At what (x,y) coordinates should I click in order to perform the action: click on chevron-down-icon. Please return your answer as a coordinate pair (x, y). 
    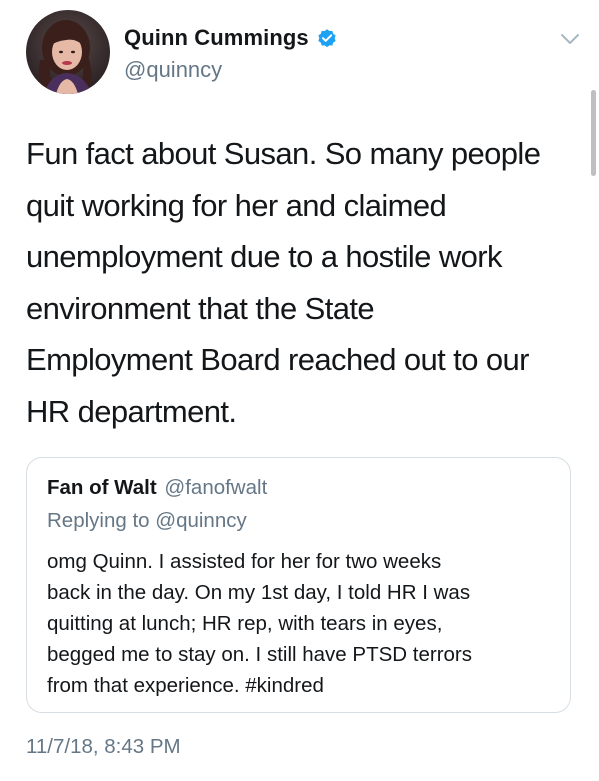
    Looking at the image, I should click on (570, 39).